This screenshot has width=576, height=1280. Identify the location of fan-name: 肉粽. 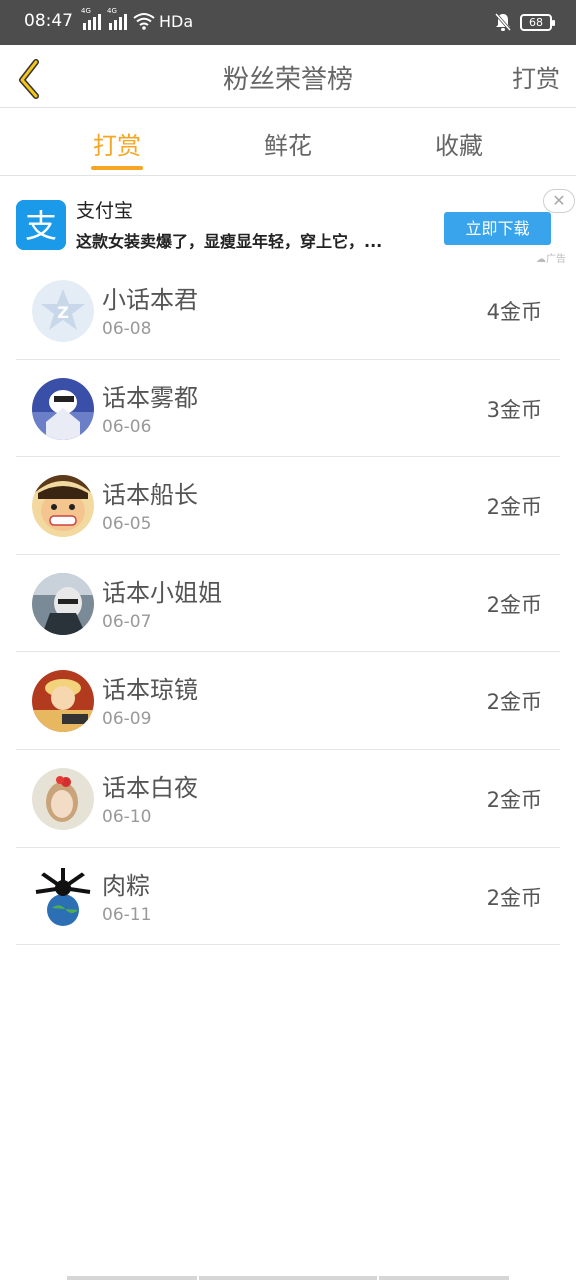
(126, 885).